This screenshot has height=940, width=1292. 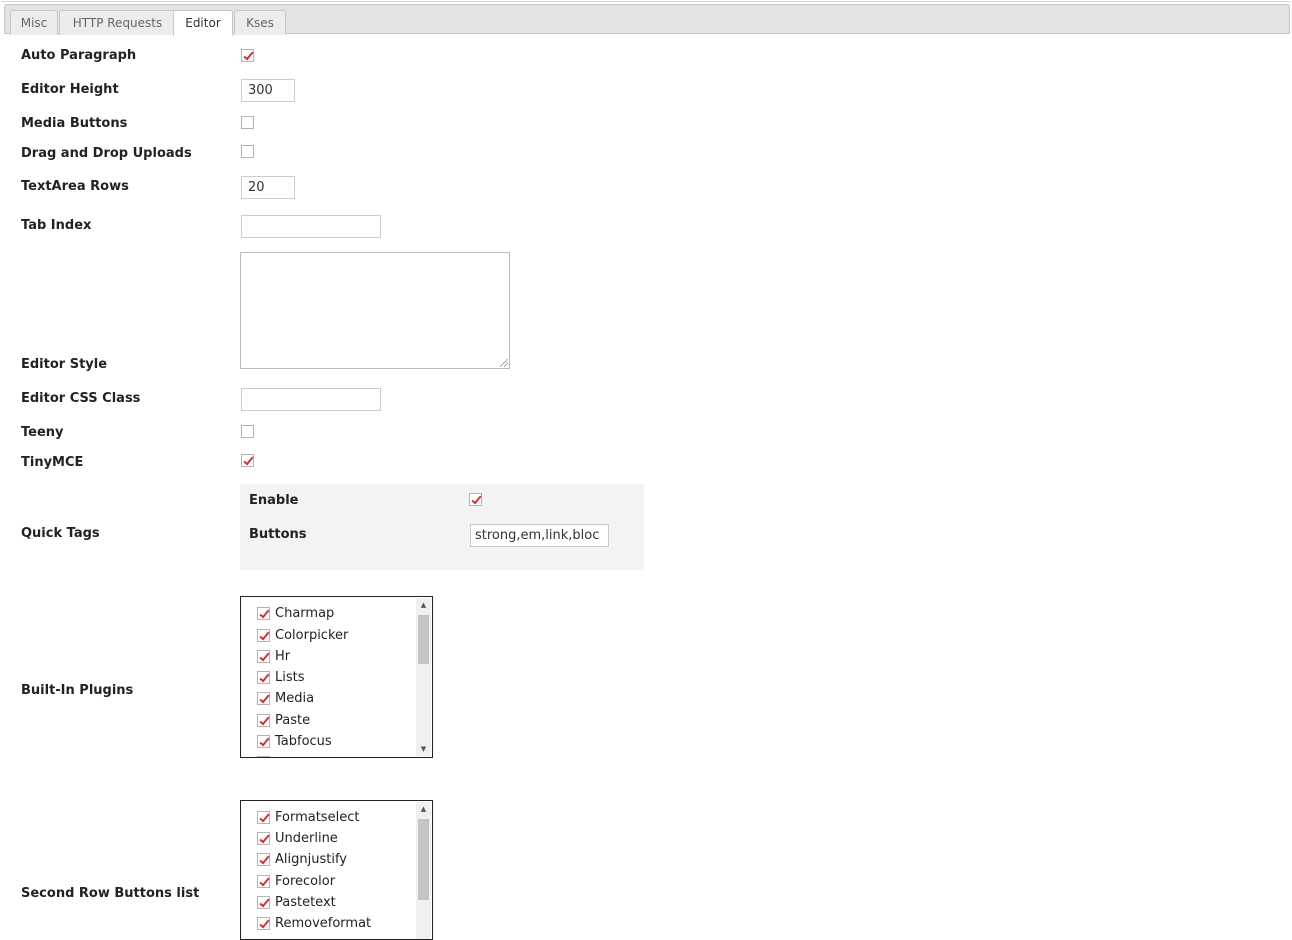 What do you see at coordinates (64, 364) in the screenshot?
I see `editor-style-label: Editor Style` at bounding box center [64, 364].